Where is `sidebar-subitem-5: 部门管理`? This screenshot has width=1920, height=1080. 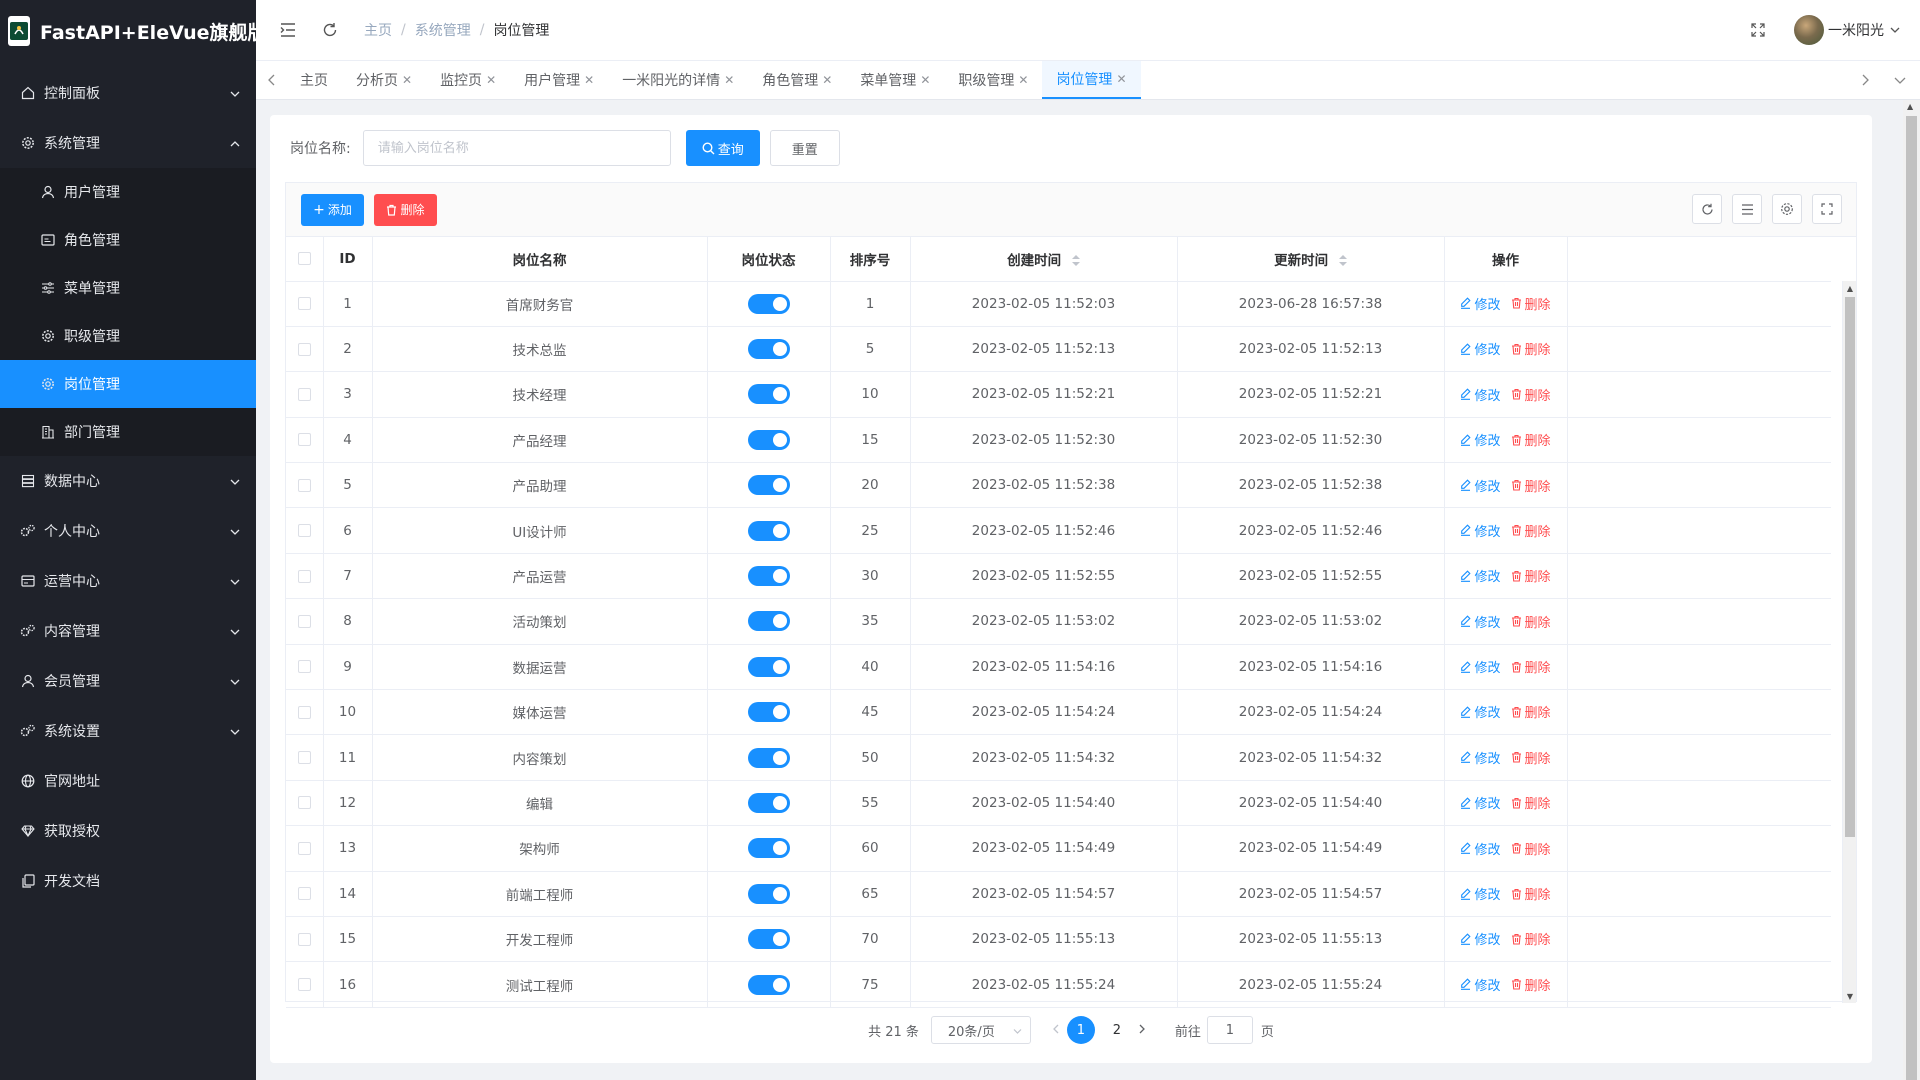
sidebar-subitem-5: 部门管理 is located at coordinates (128, 432).